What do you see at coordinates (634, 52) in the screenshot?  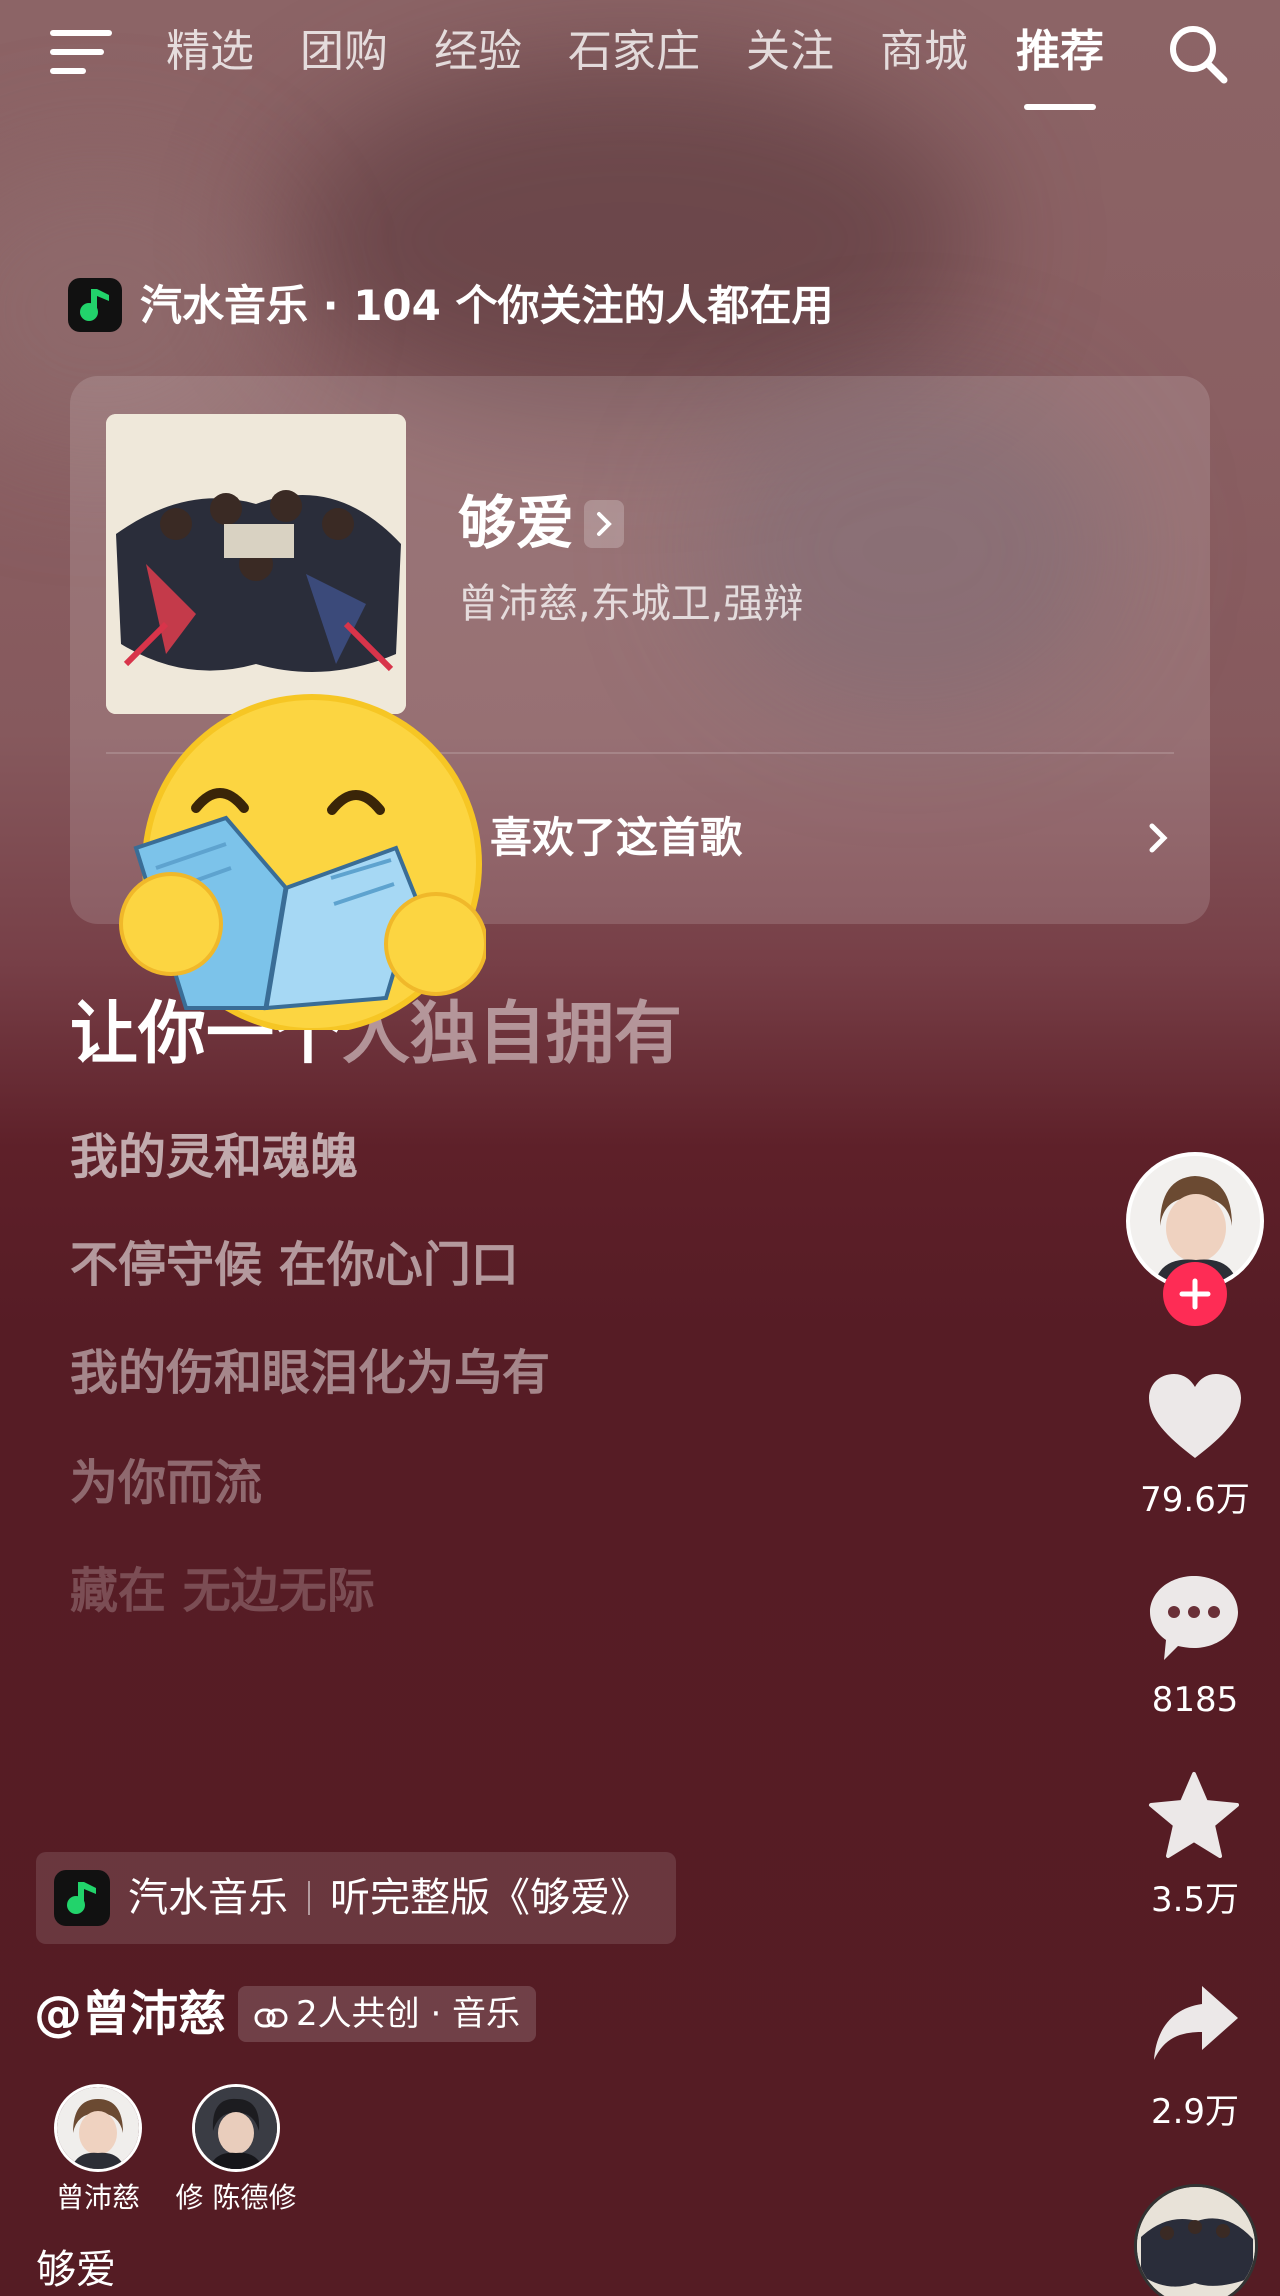 I see `tab-shijiazhuang: 石家庄` at bounding box center [634, 52].